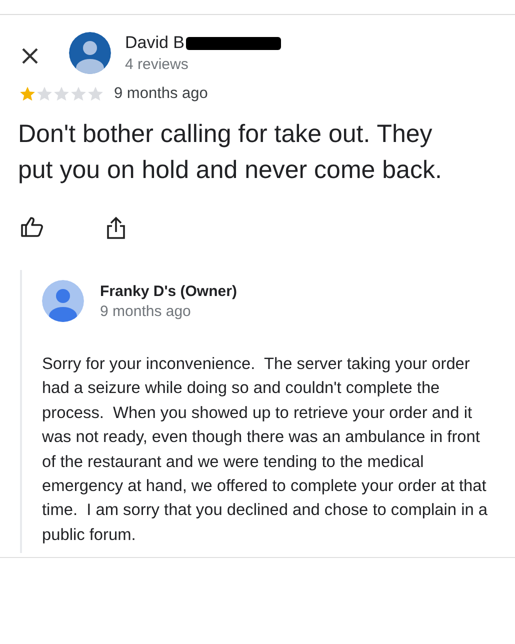  Describe the element at coordinates (161, 94) in the screenshot. I see `review-time: 9 months ago` at that location.